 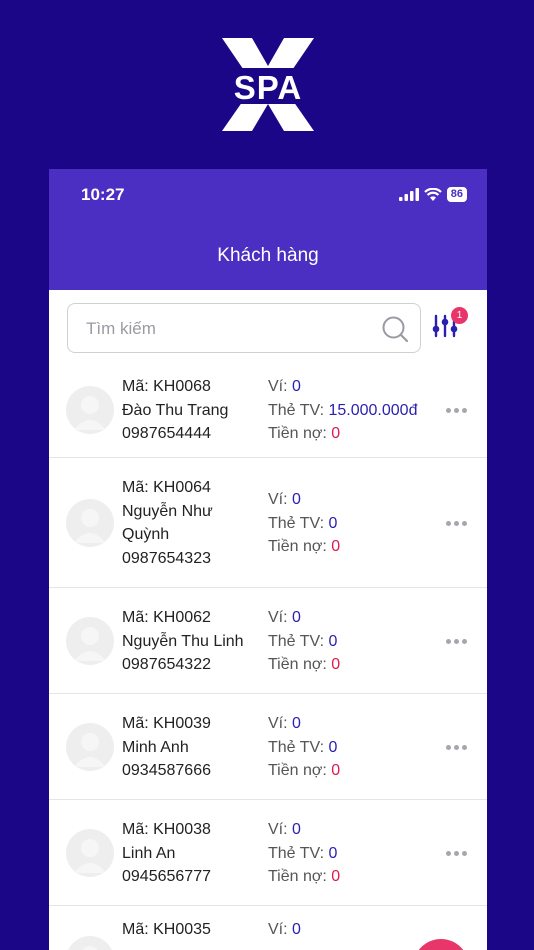 What do you see at coordinates (149, 853) in the screenshot?
I see `customer-name: Linh An` at bounding box center [149, 853].